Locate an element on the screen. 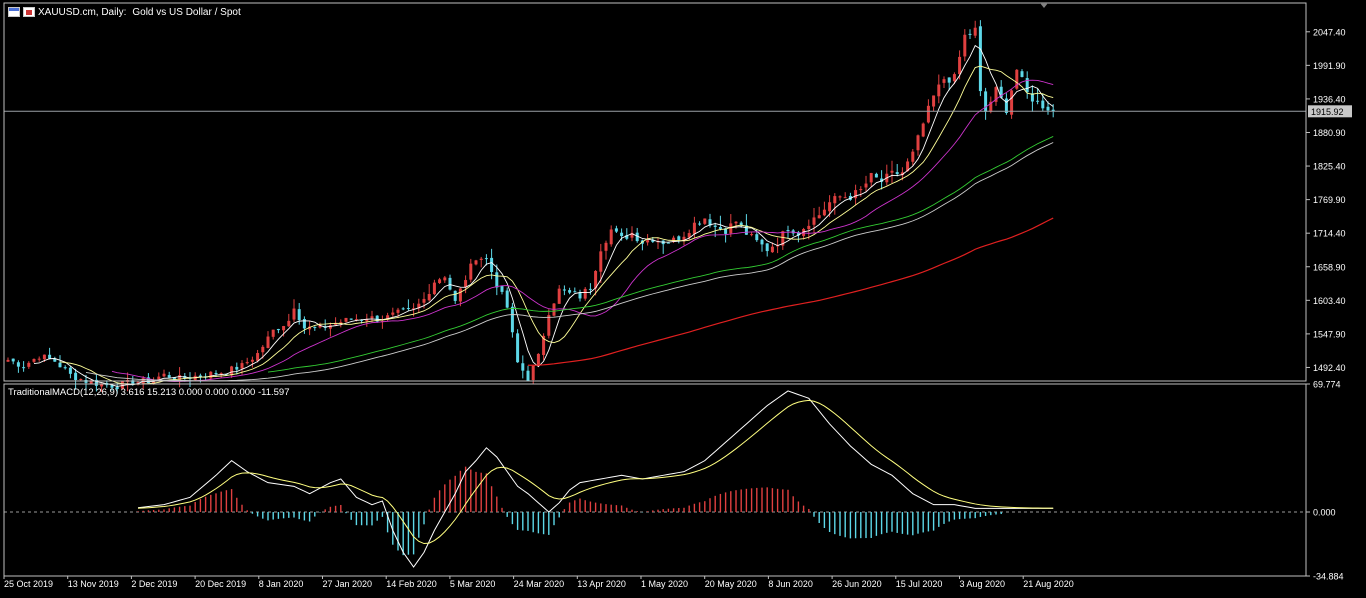  date-tick-label: 20 May 2020 is located at coordinates (731, 584).